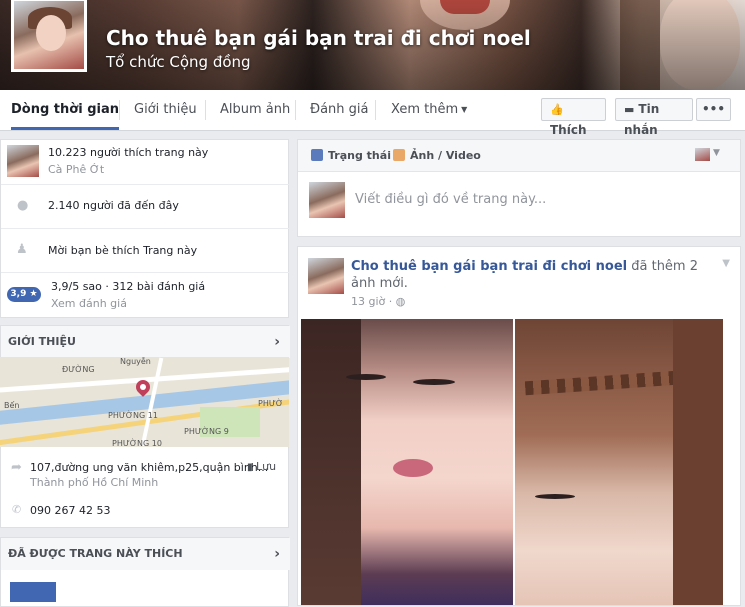 The image size is (745, 607). I want to click on tab-reviews: Đánh giá, so click(339, 110).